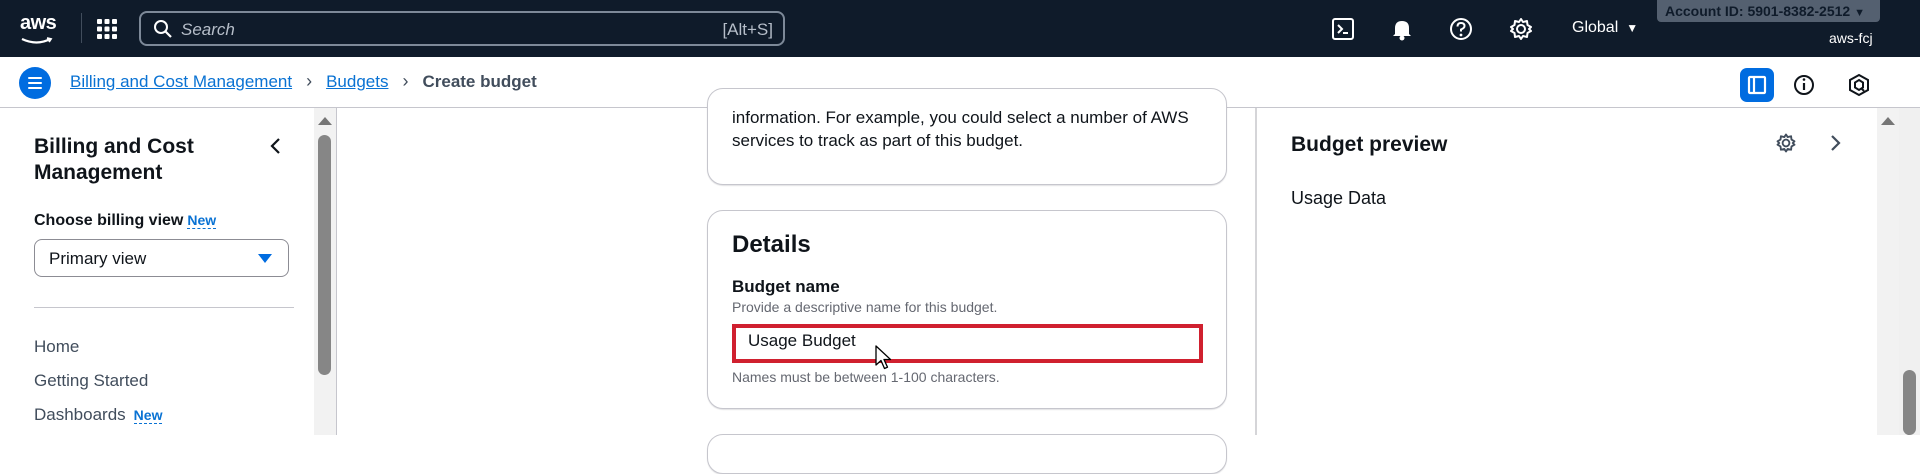  Describe the element at coordinates (80, 414) in the screenshot. I see `sidebar-item-label: Dashboards` at that location.